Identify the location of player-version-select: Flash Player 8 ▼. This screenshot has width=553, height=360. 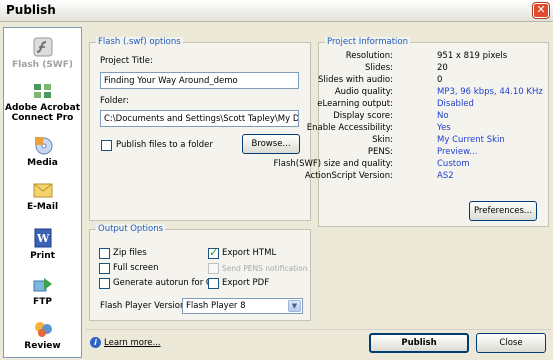
(242, 306).